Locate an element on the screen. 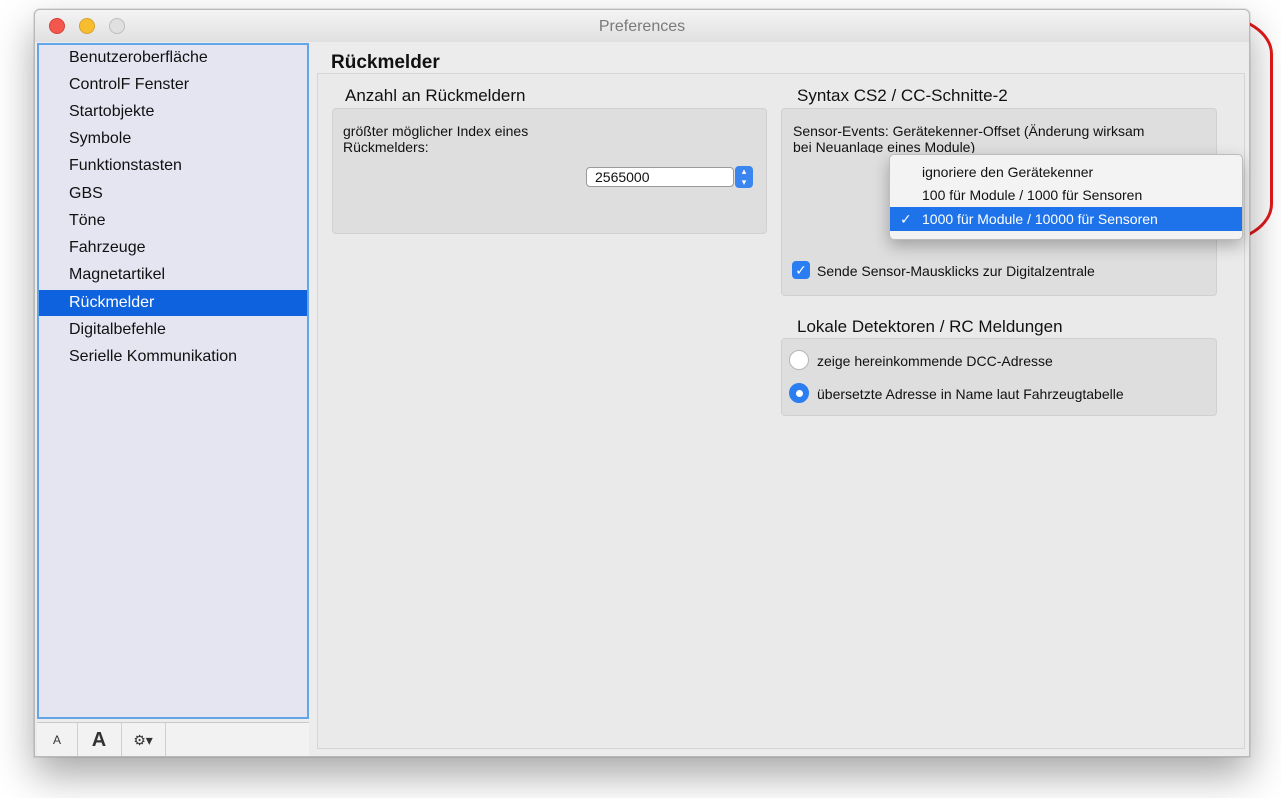 The image size is (1281, 798). gear-menu-icon: ⚙▾ is located at coordinates (143, 739).